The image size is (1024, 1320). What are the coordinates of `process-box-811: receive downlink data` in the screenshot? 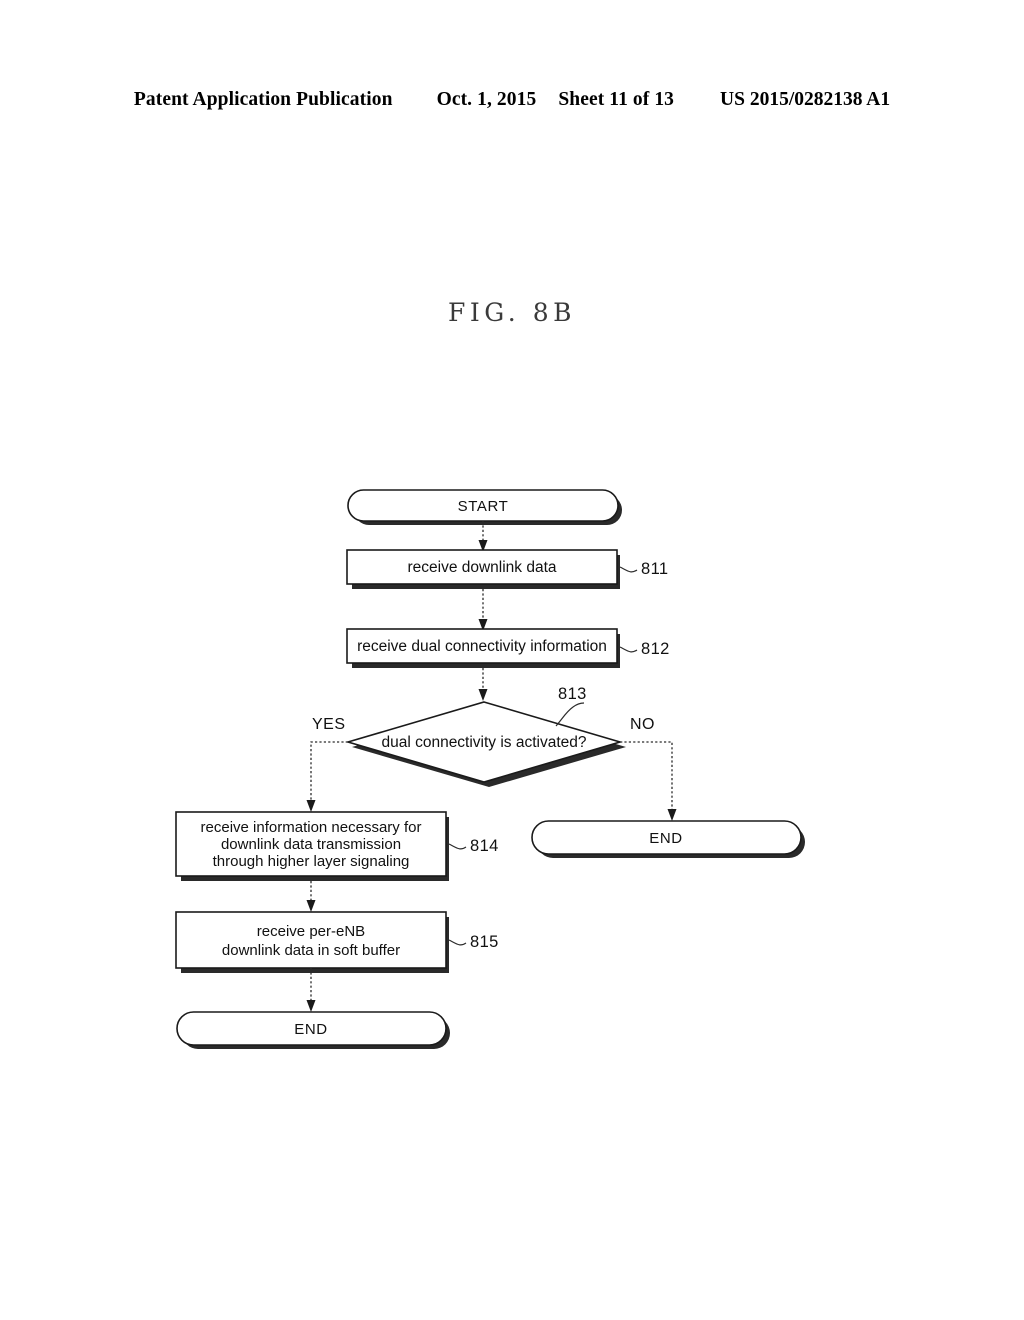 It's located at (483, 569).